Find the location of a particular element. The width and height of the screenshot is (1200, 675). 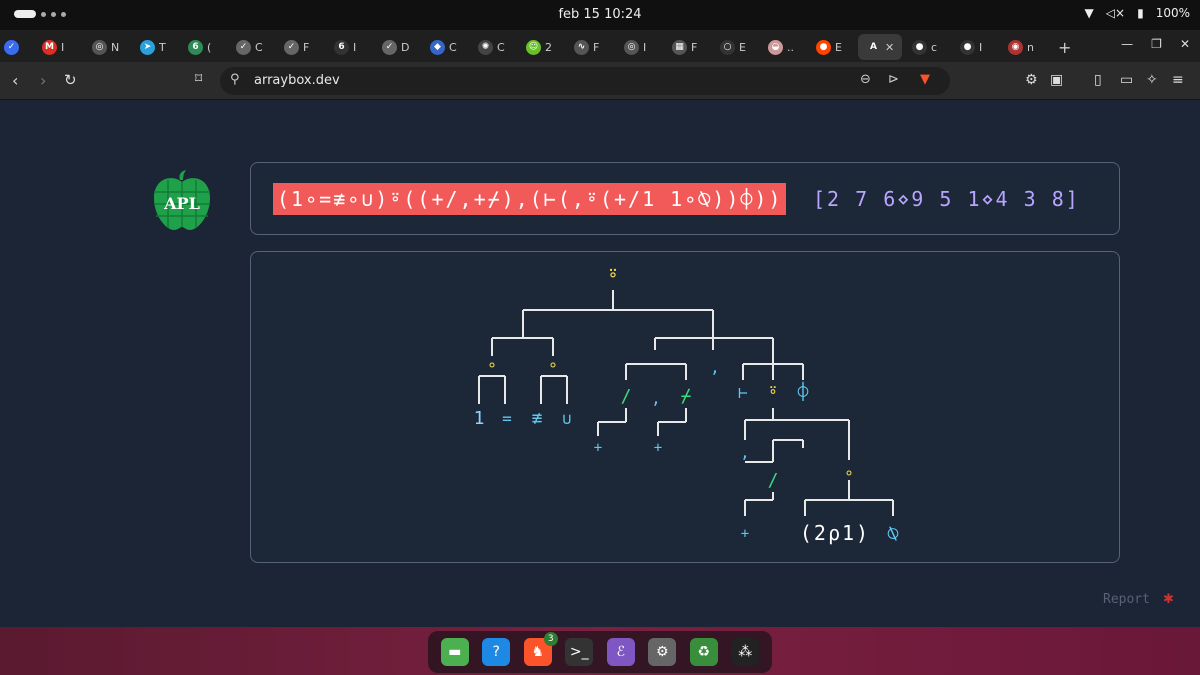

sidebar-icon: ▯ is located at coordinates (1098, 80).